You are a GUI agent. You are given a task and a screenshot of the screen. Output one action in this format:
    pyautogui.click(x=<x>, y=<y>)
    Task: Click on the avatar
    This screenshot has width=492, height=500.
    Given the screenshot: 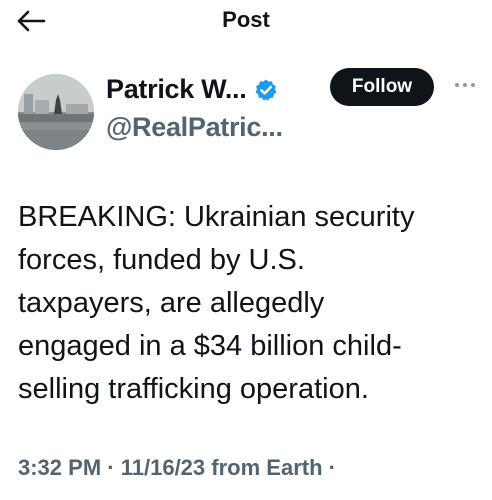 What is the action you would take?
    pyautogui.click(x=56, y=112)
    